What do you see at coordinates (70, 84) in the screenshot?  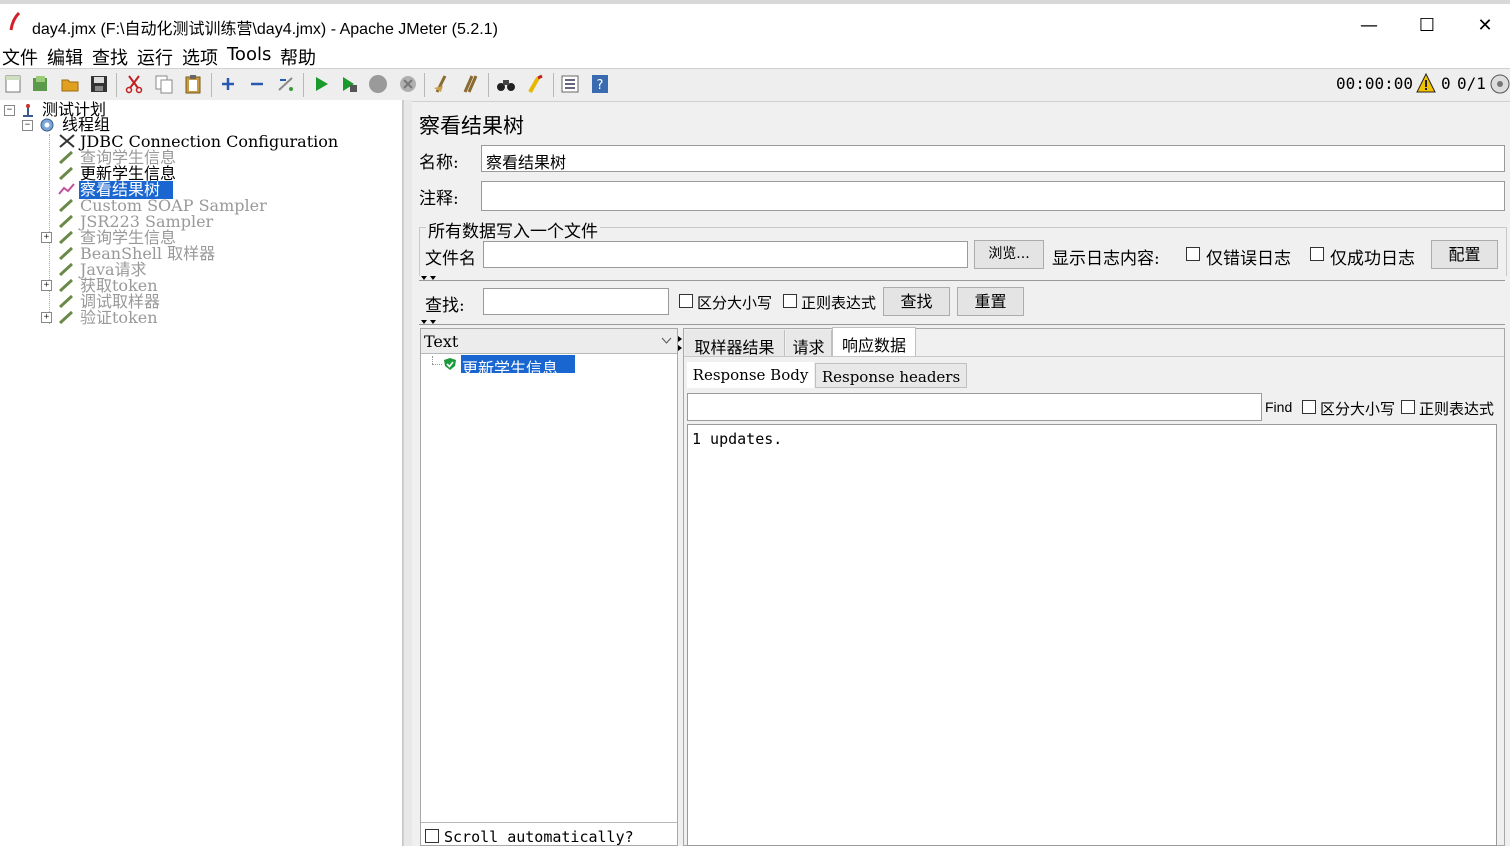 I see `open-icon` at bounding box center [70, 84].